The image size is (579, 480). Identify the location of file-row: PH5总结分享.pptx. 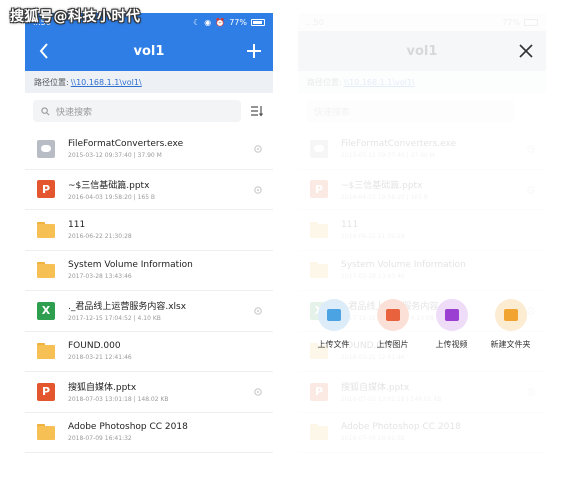
(149, 455).